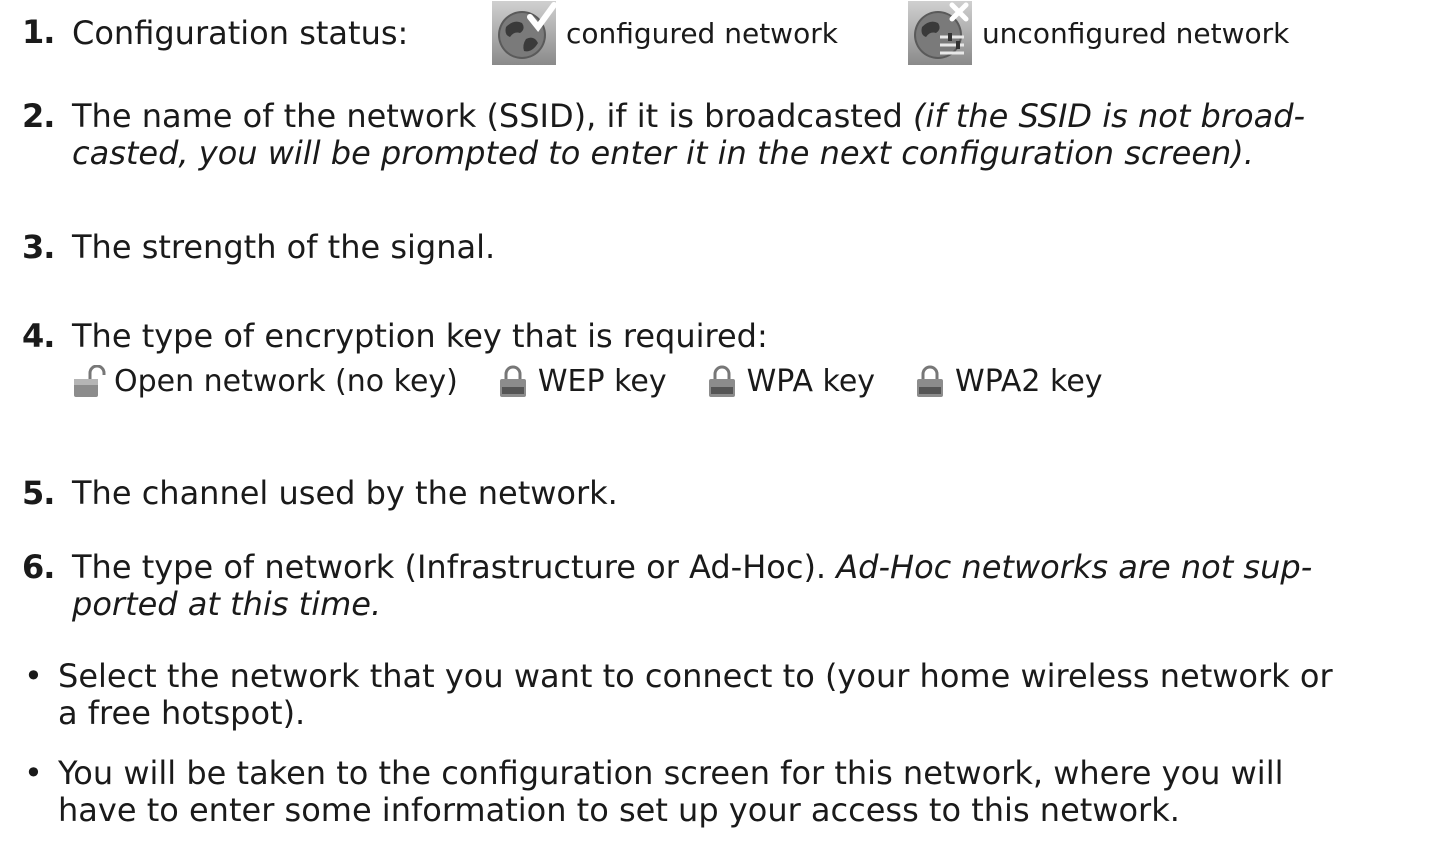 This screenshot has width=1435, height=852. Describe the element at coordinates (1074, 567) in the screenshot. I see `adhoc-note: Ad-Hoc networks are not sup-` at that location.